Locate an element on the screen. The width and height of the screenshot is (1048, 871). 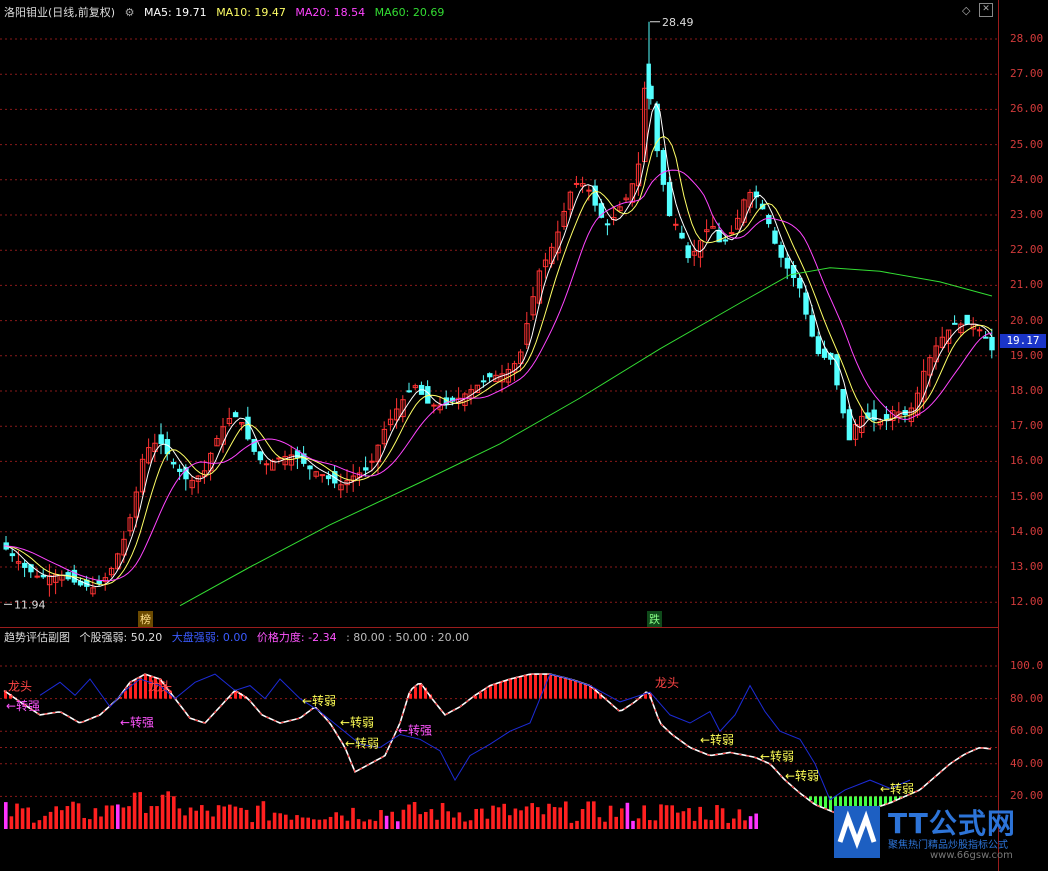
watermark-url: www.66gsw.com is located at coordinates (971, 855).